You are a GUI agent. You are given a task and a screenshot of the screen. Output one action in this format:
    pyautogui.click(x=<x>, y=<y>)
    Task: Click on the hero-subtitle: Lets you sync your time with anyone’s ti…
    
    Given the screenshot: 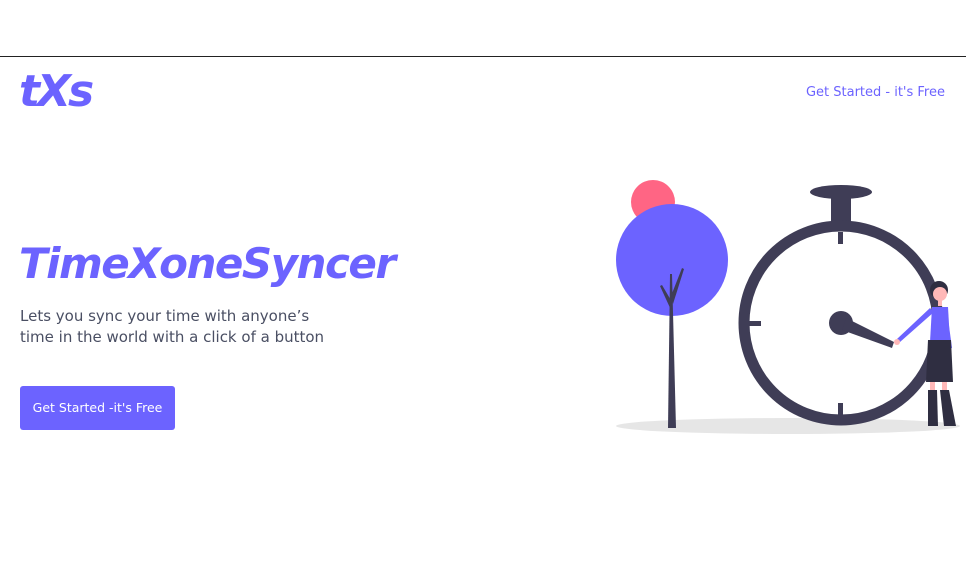 What is the action you would take?
    pyautogui.click(x=172, y=326)
    